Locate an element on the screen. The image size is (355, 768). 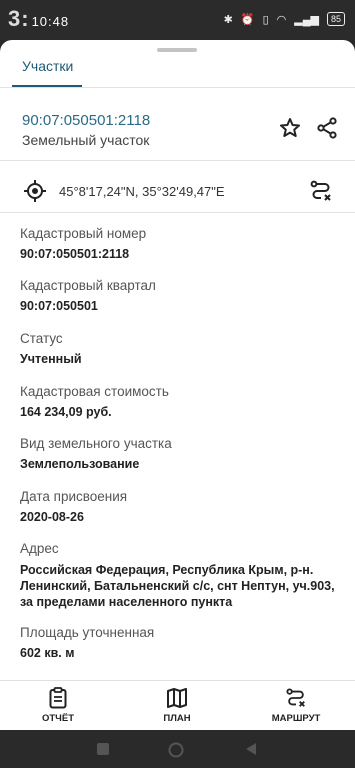
wifi-icon: ◠ is located at coordinates (281, 19).